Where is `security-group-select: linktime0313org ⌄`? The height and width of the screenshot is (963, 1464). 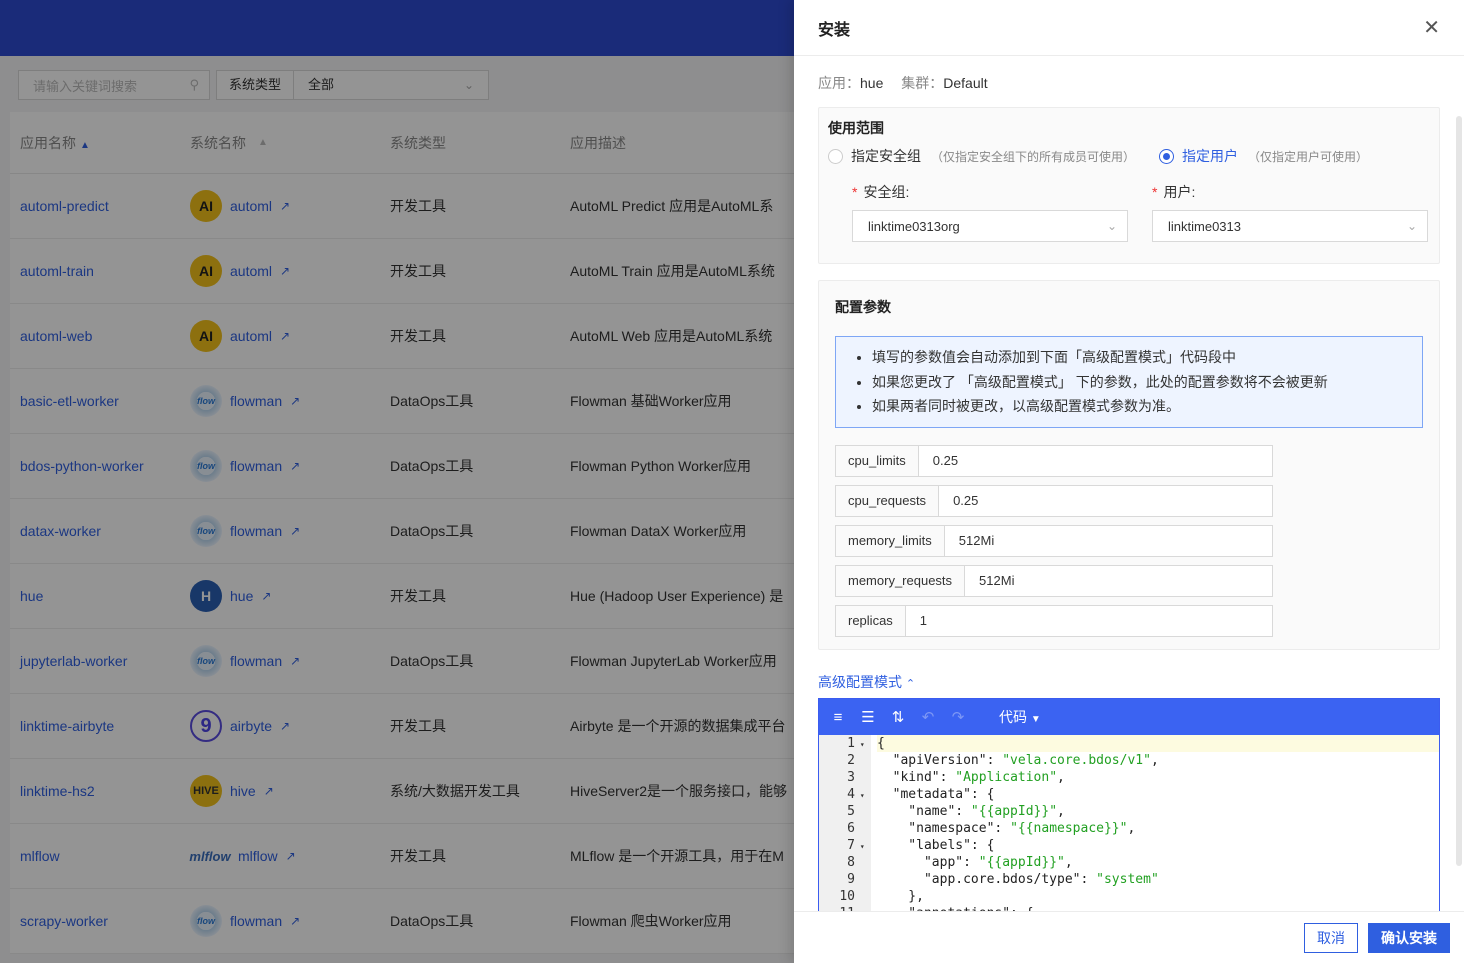 security-group-select: linktime0313org ⌄ is located at coordinates (990, 226).